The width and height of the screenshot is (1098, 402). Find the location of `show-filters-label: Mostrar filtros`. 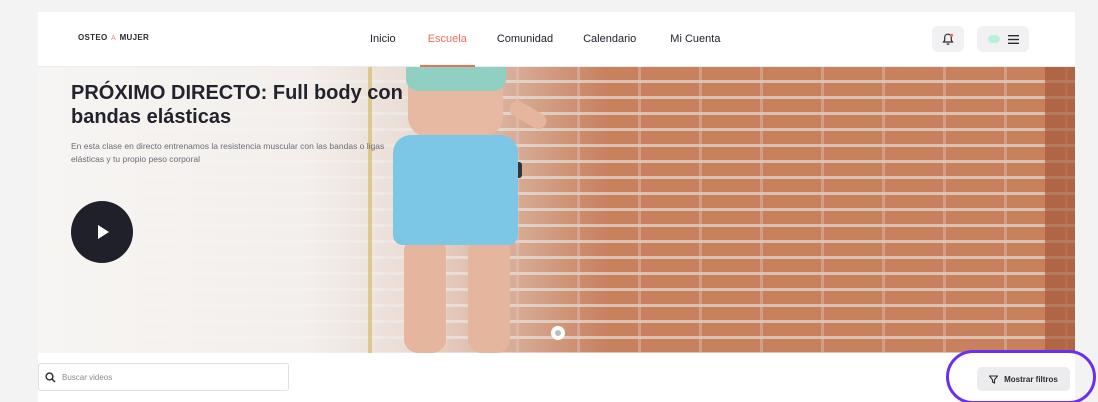

show-filters-label: Mostrar filtros is located at coordinates (1031, 379).